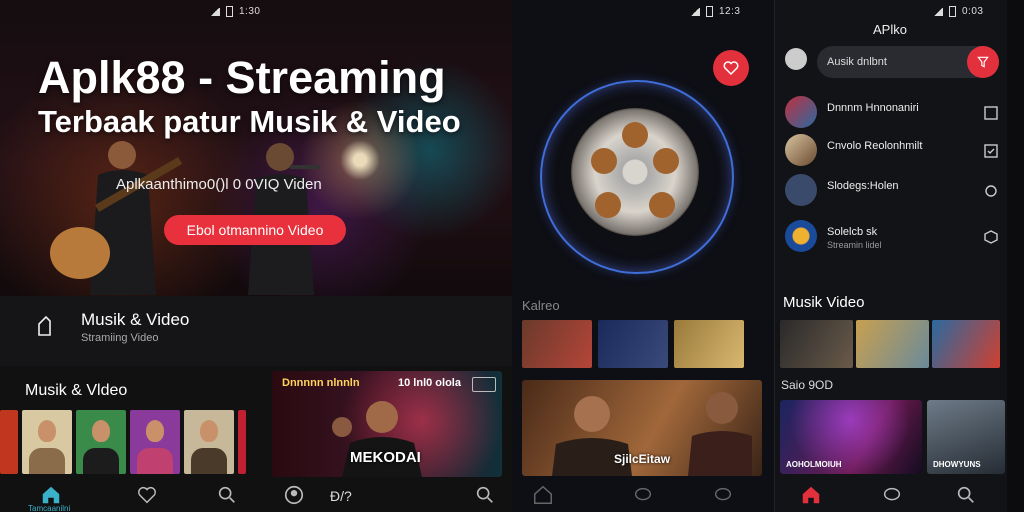 The height and width of the screenshot is (512, 1024). I want to click on cube-icon, so click(991, 113).